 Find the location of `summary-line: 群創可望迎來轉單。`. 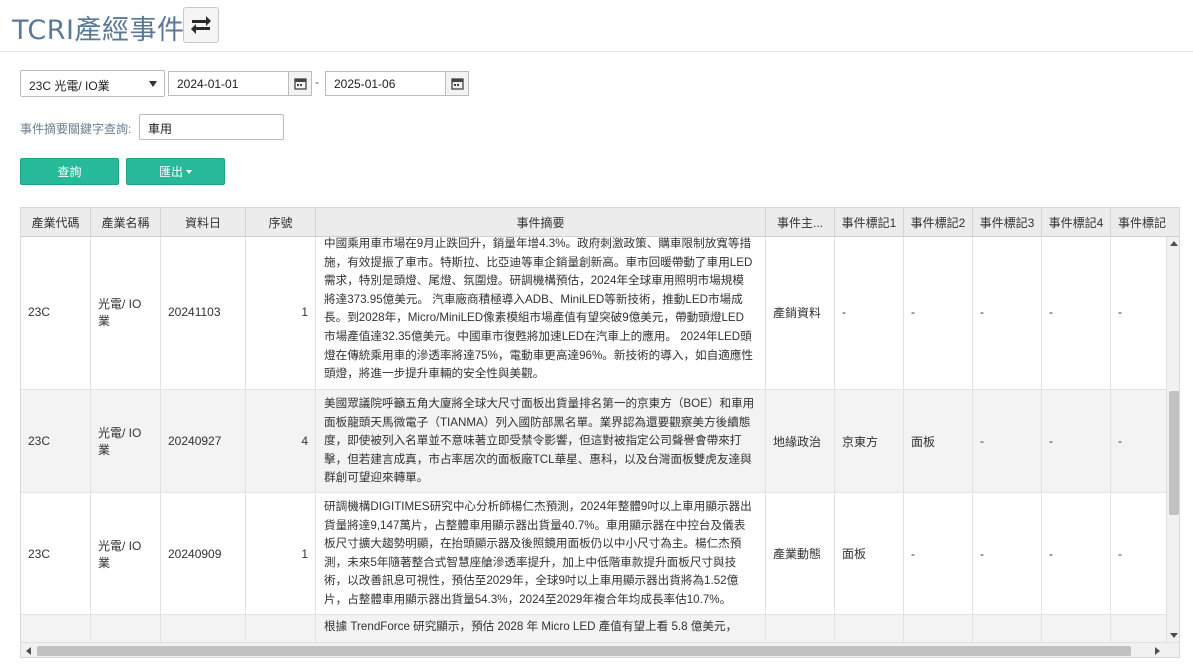

summary-line: 群創可望迎來轉單。 is located at coordinates (376, 478).